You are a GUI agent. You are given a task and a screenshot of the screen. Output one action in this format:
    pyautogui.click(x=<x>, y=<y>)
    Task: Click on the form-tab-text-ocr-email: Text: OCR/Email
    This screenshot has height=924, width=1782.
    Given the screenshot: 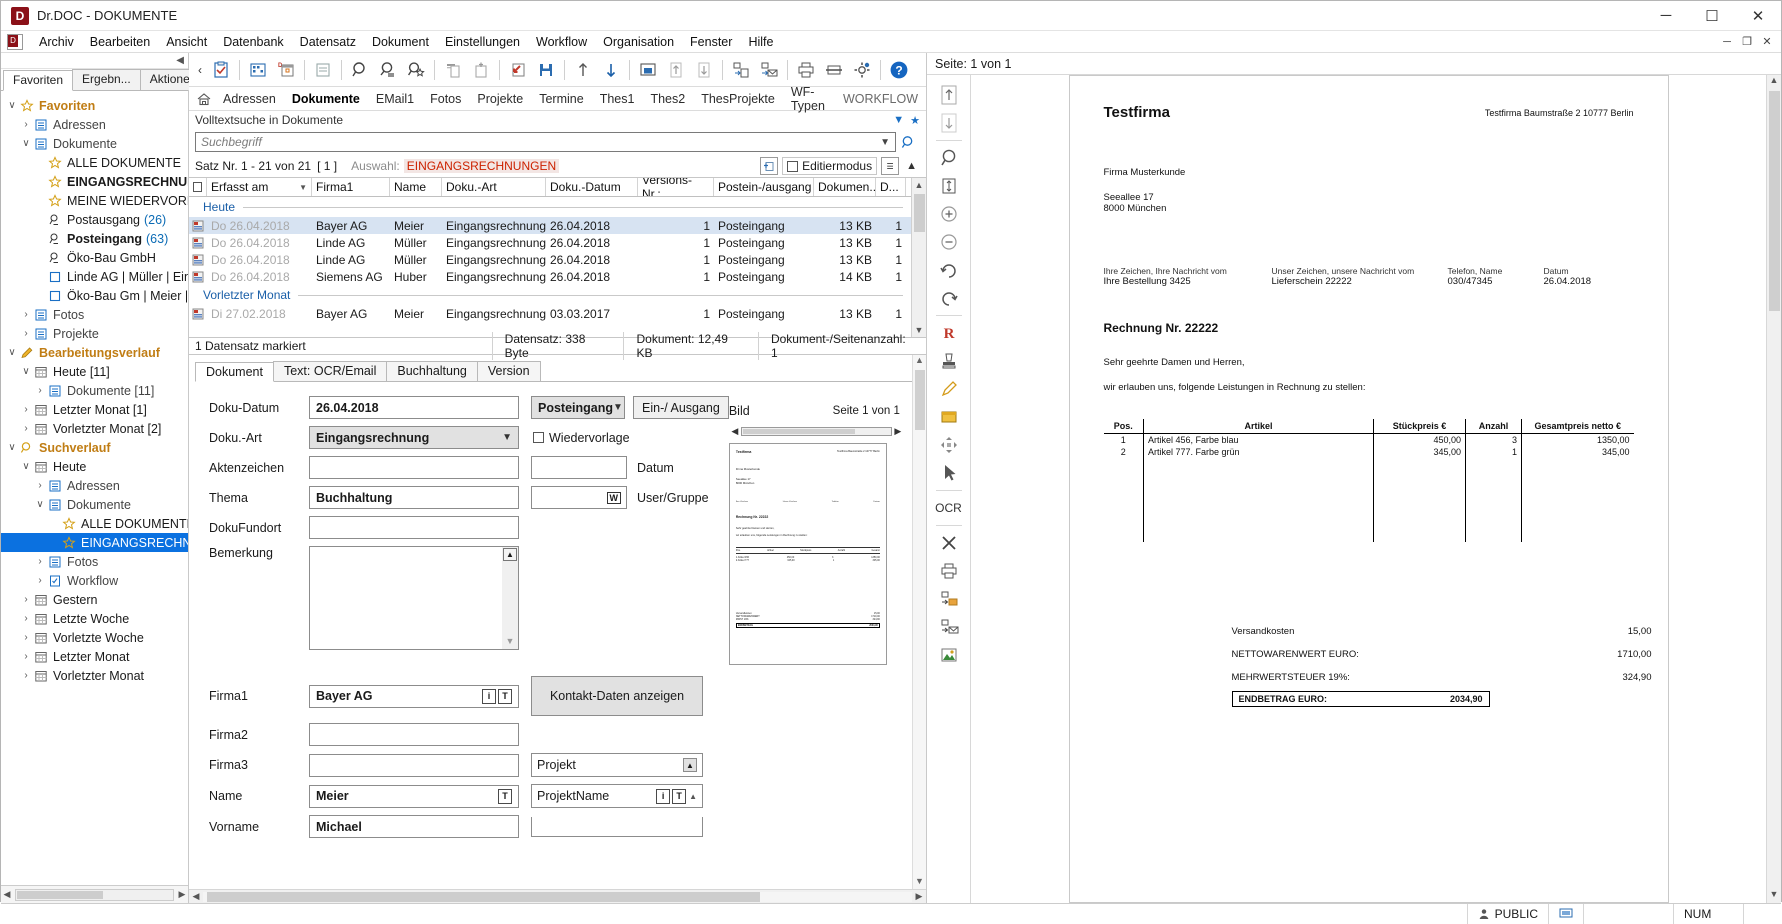 What is the action you would take?
    pyautogui.click(x=330, y=371)
    